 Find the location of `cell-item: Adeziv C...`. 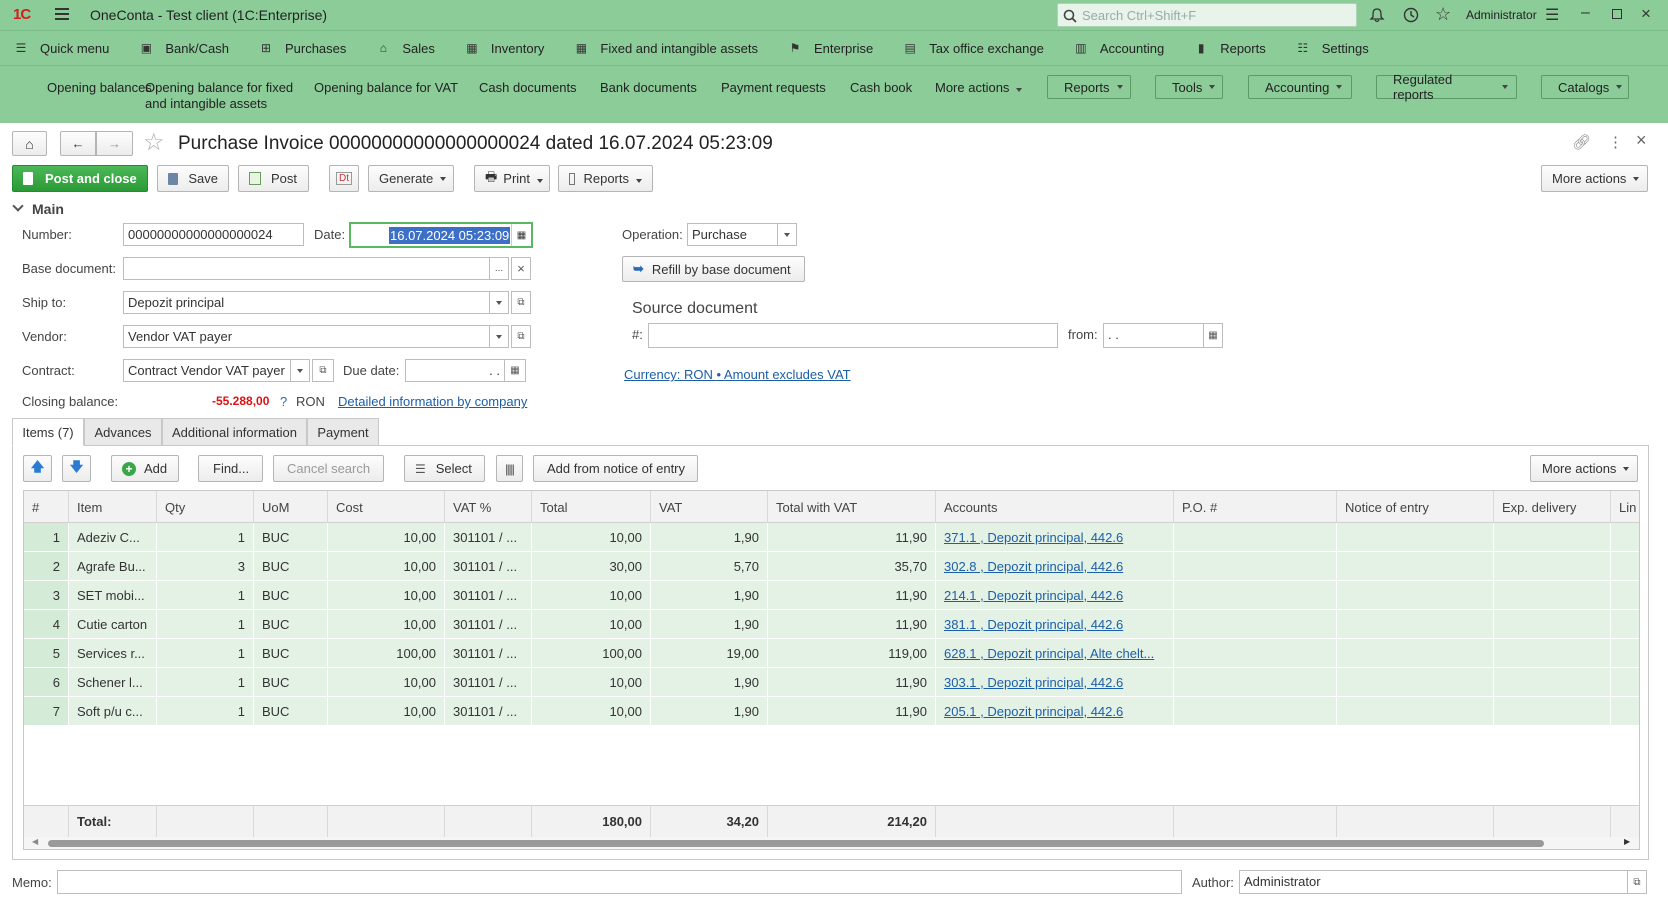

cell-item: Adeziv C... is located at coordinates (113, 537).